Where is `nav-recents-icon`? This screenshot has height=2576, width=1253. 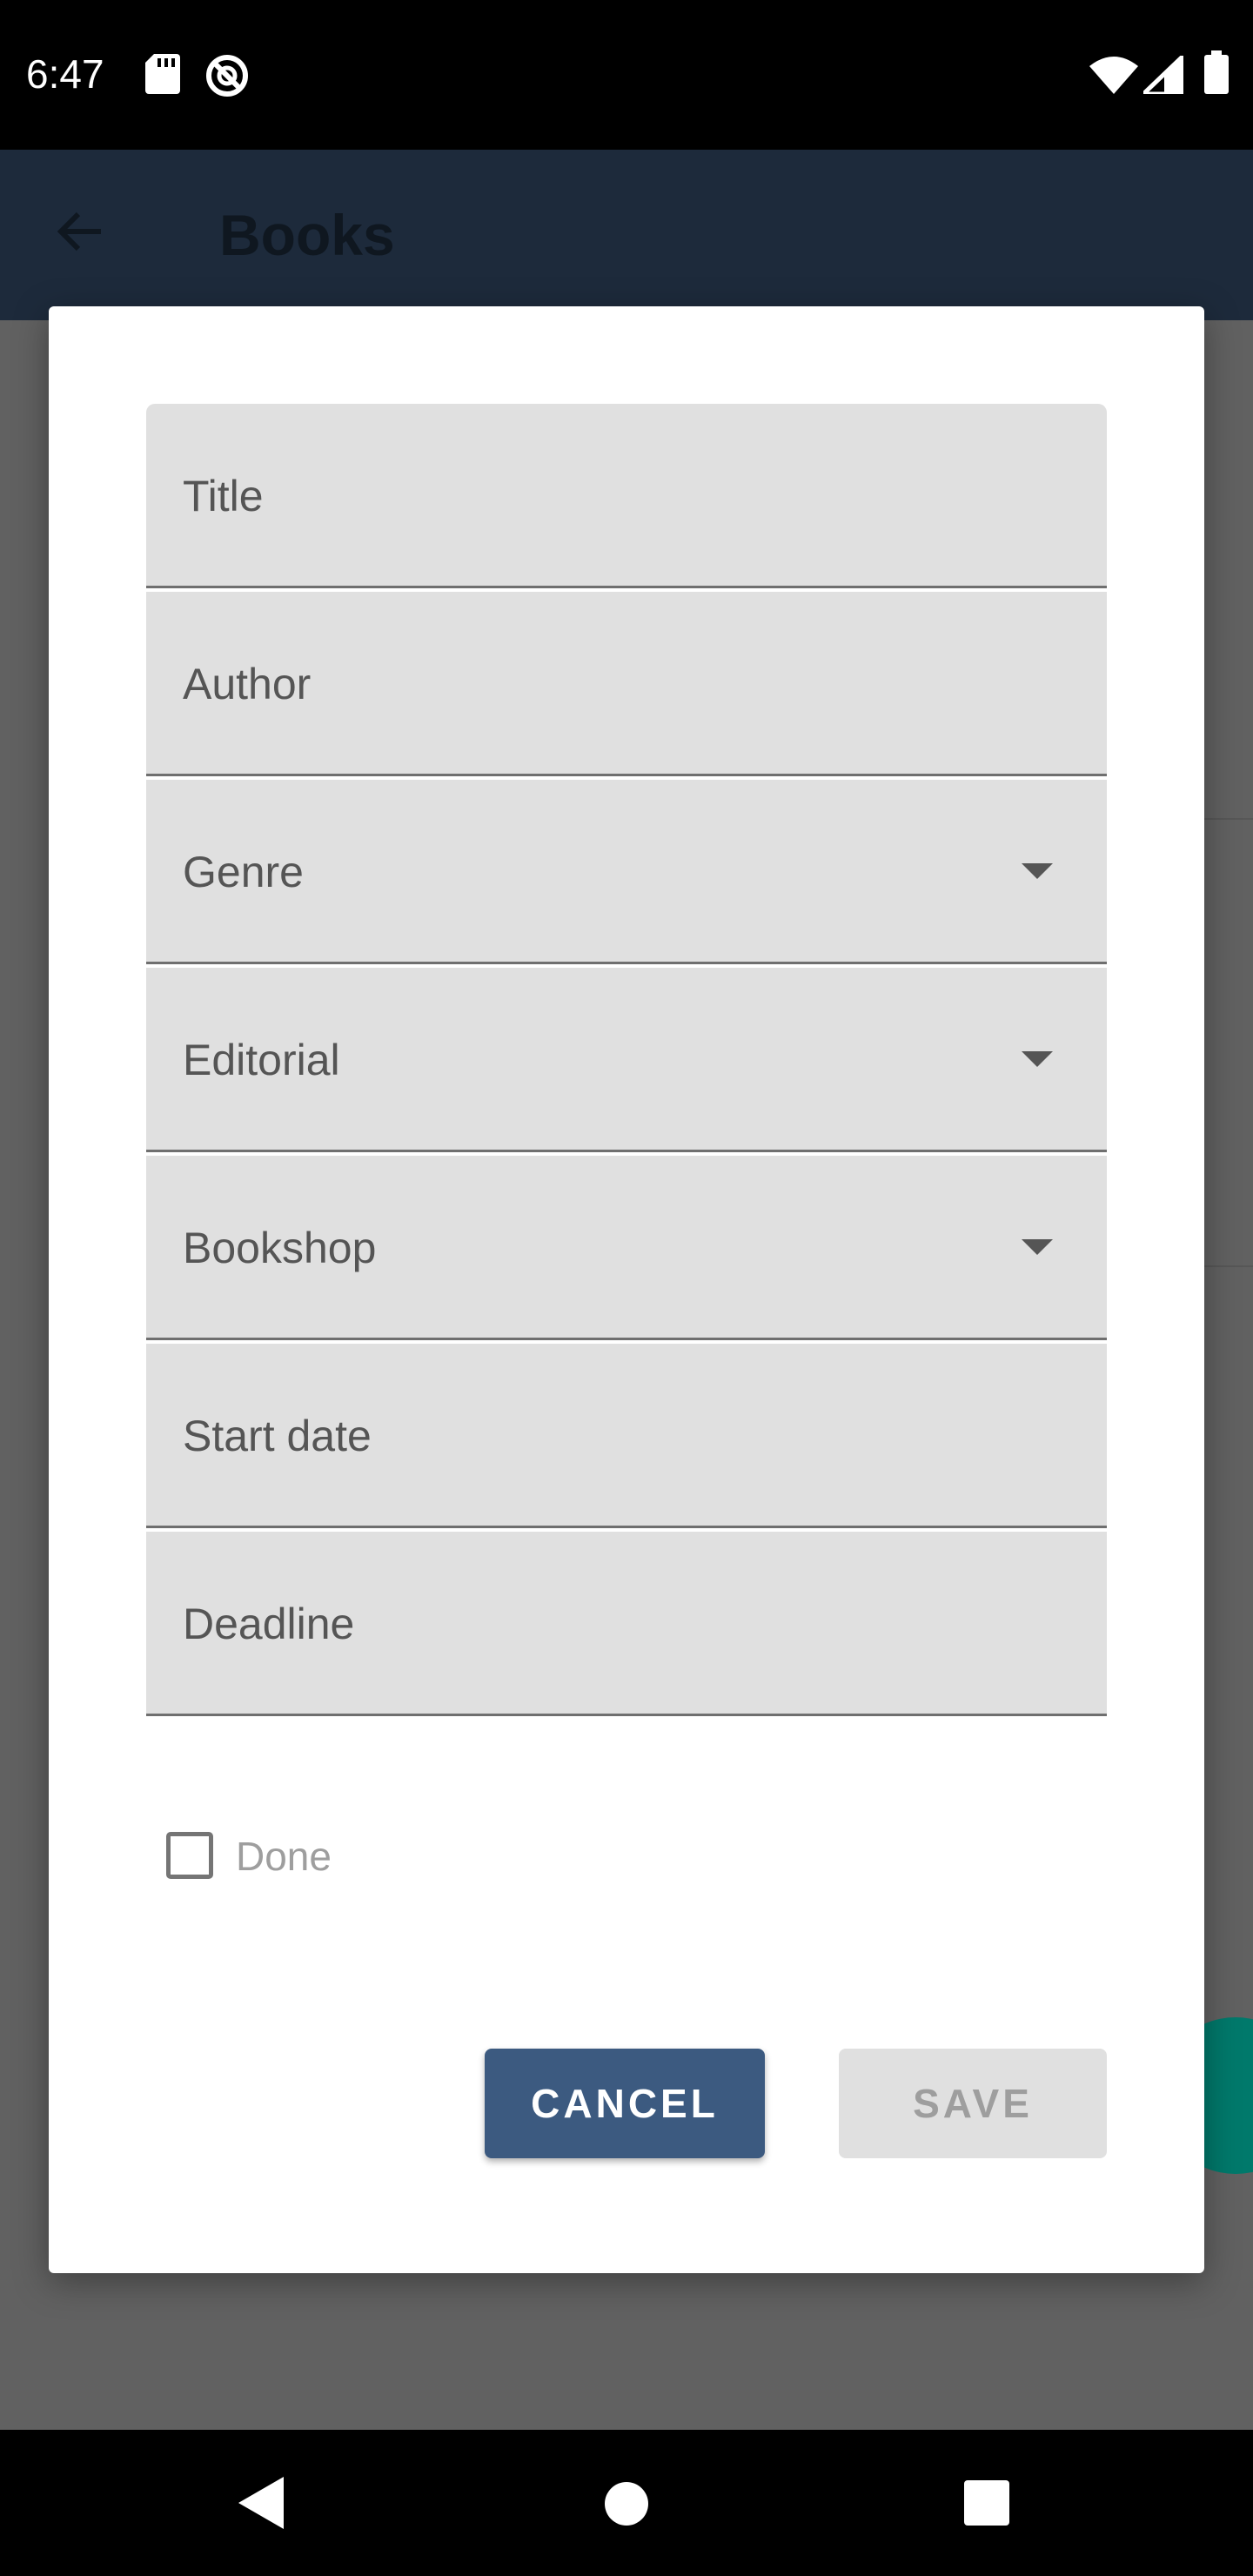 nav-recents-icon is located at coordinates (986, 2503).